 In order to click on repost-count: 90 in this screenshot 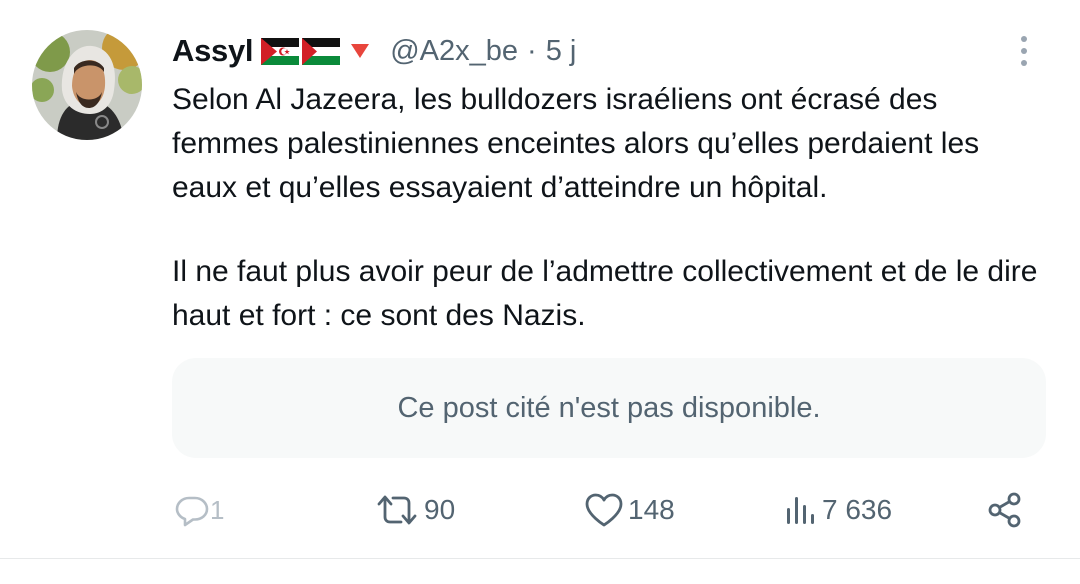, I will do `click(440, 509)`.